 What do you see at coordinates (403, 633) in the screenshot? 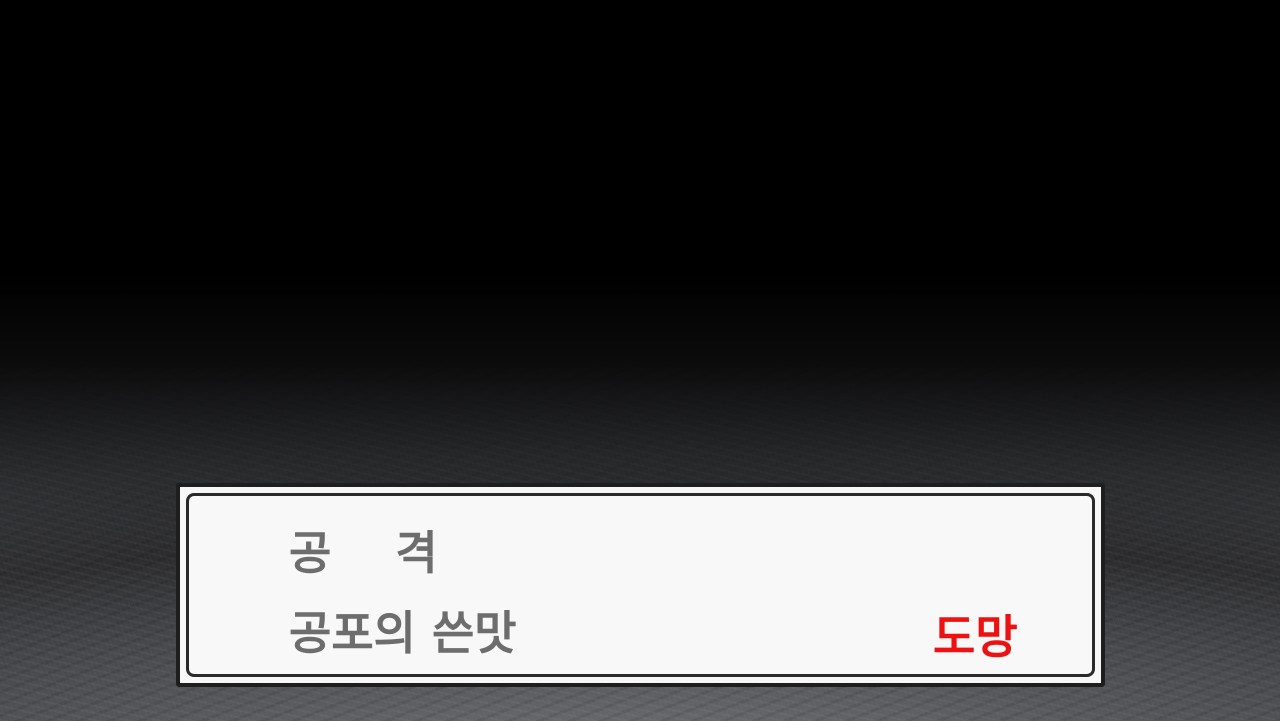
I see `taste-of-fear-command: 공포의 쓴맛` at bounding box center [403, 633].